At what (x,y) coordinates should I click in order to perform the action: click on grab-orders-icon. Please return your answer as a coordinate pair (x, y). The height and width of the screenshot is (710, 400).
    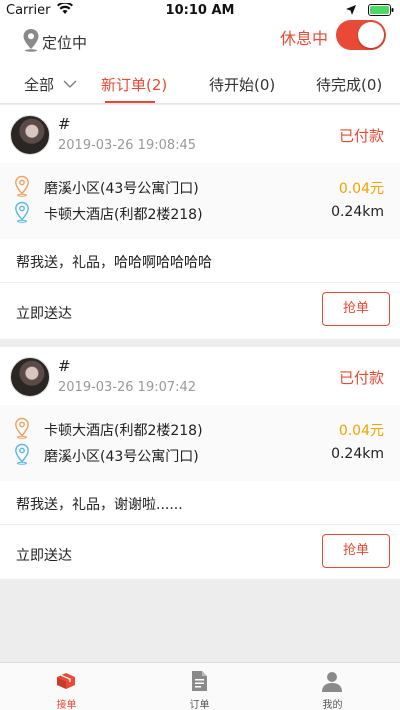
    Looking at the image, I should click on (66, 681).